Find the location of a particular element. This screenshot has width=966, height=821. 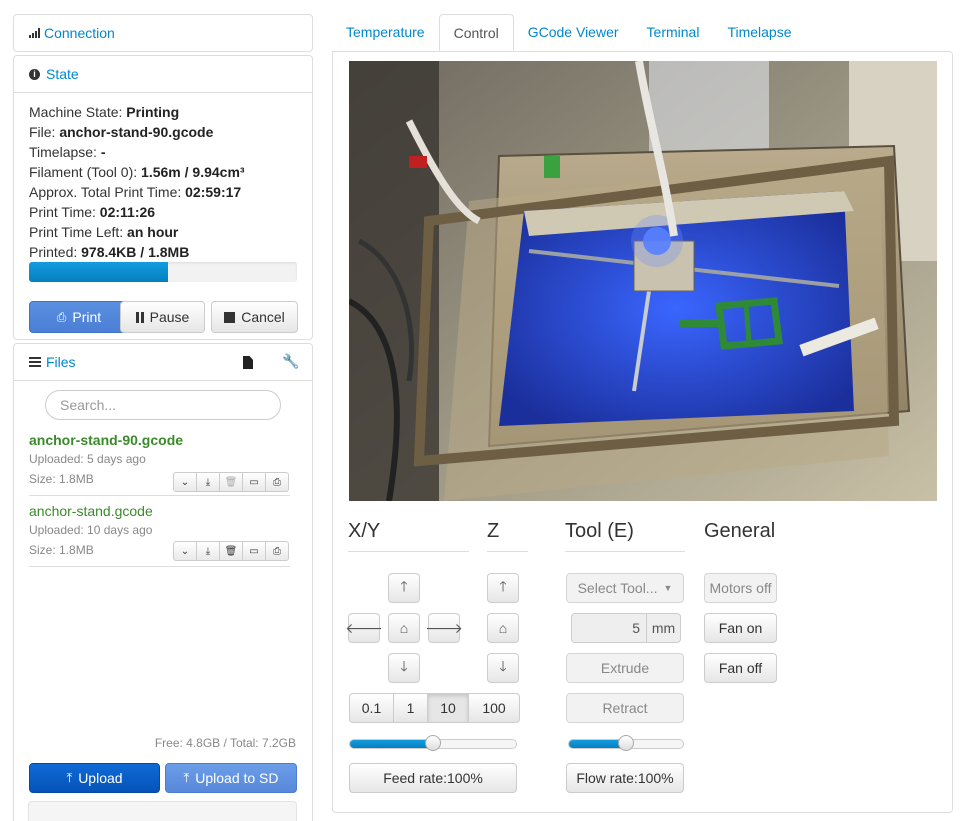

jog-x-plus-button: 🡒 is located at coordinates (444, 628).